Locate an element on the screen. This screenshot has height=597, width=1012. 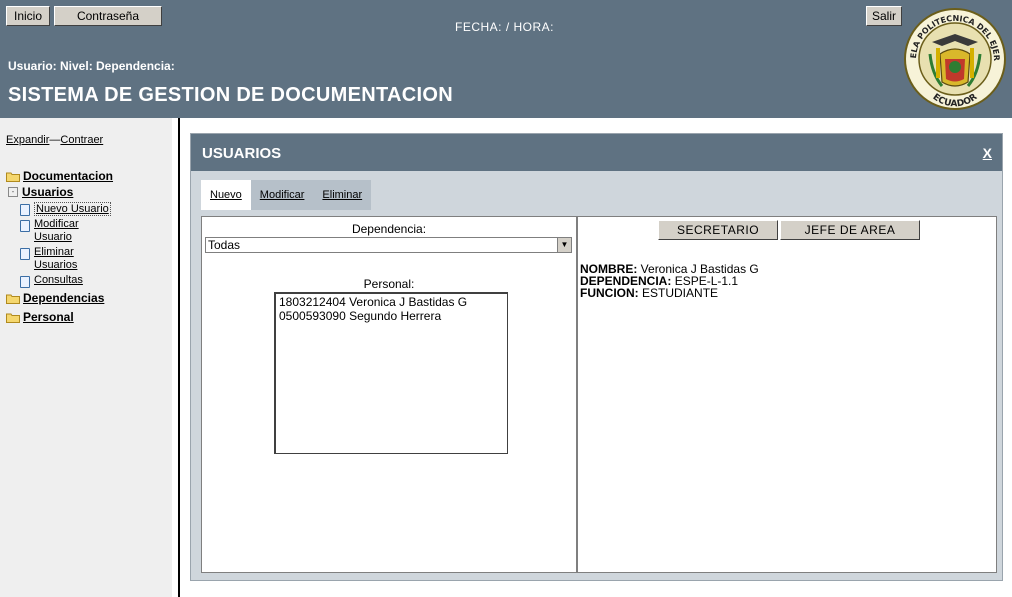
list-item: 0500593090 Segundo Herrera is located at coordinates (391, 316).